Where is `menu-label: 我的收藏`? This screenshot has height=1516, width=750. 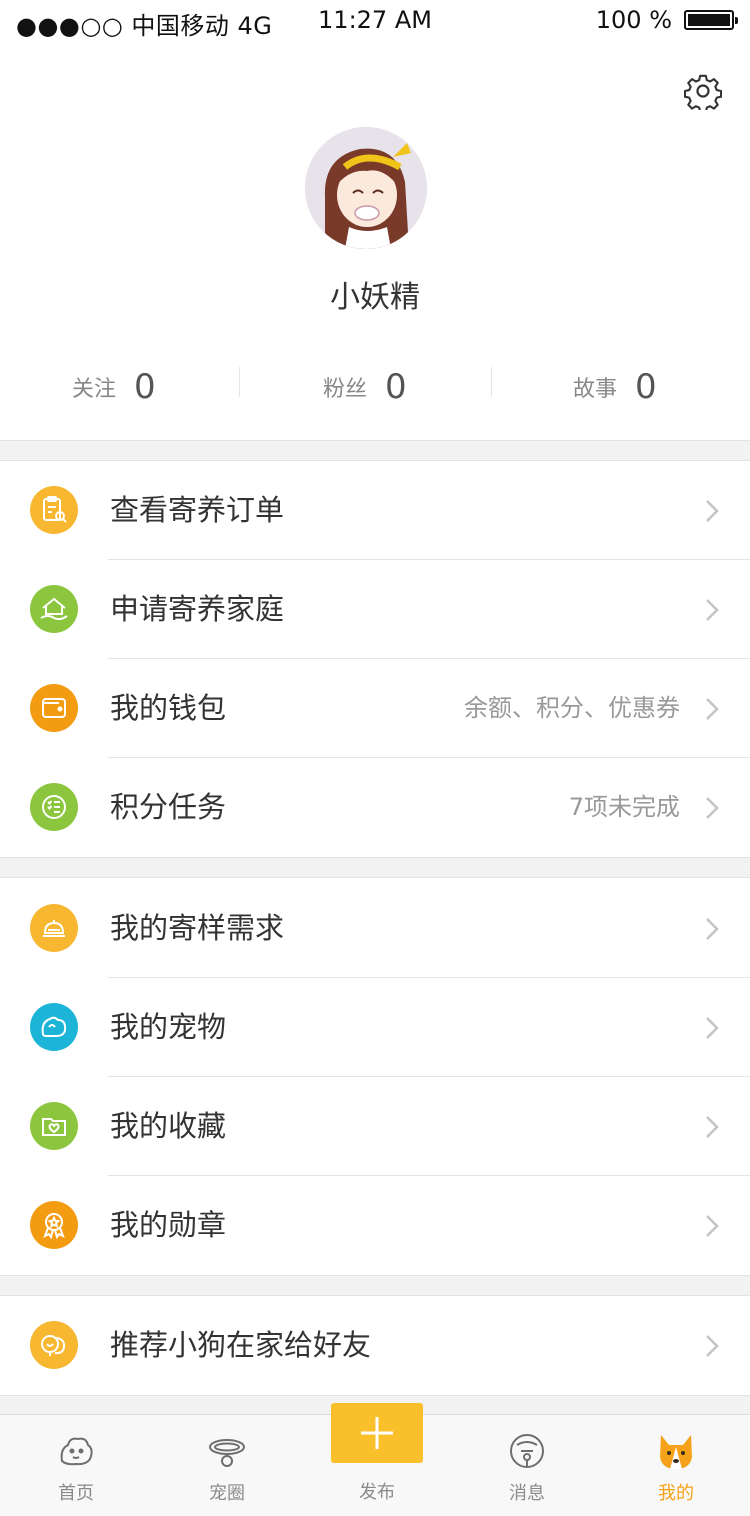
menu-label: 我的收藏 is located at coordinates (168, 1126).